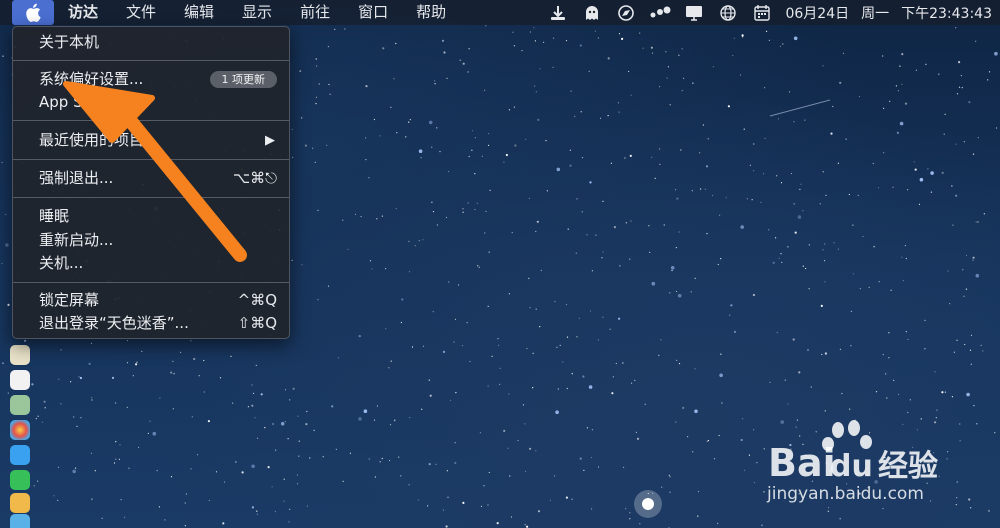 The width and height of the screenshot is (1000, 528). Describe the element at coordinates (151, 42) in the screenshot. I see `menu-item-about: 关于本机` at that location.